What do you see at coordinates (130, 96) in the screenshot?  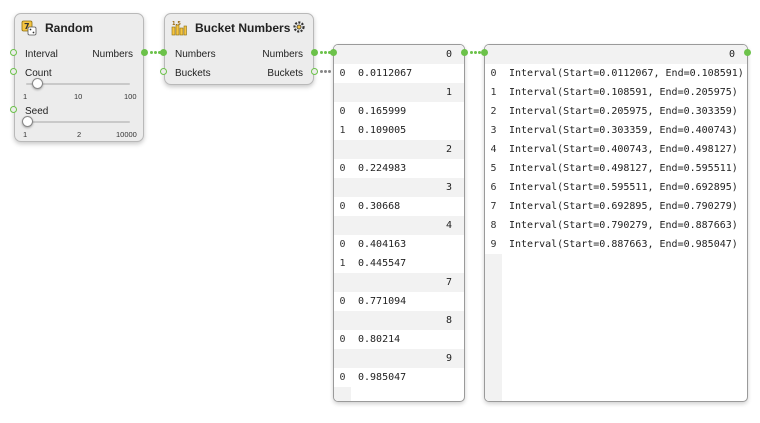 I see `count-tick-max: 100` at bounding box center [130, 96].